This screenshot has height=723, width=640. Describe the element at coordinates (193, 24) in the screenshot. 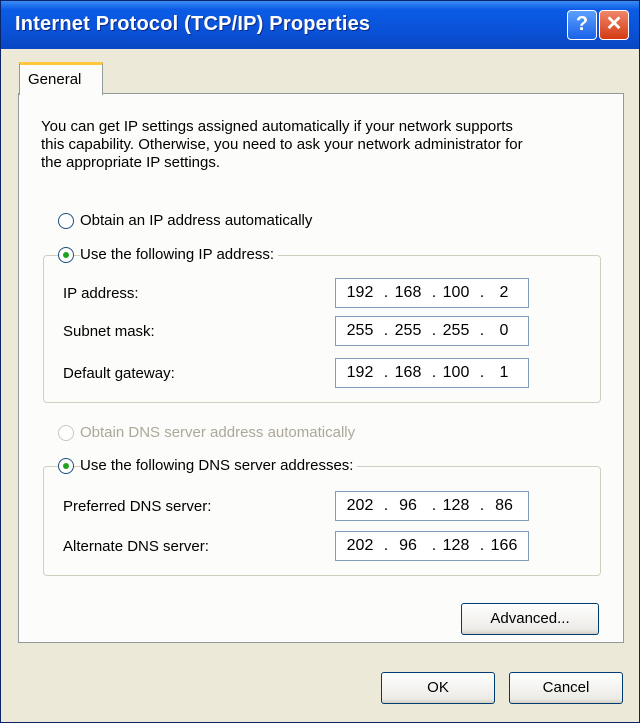

I see `window-title: Internet Protocol (TCP/IP) Properties` at that location.